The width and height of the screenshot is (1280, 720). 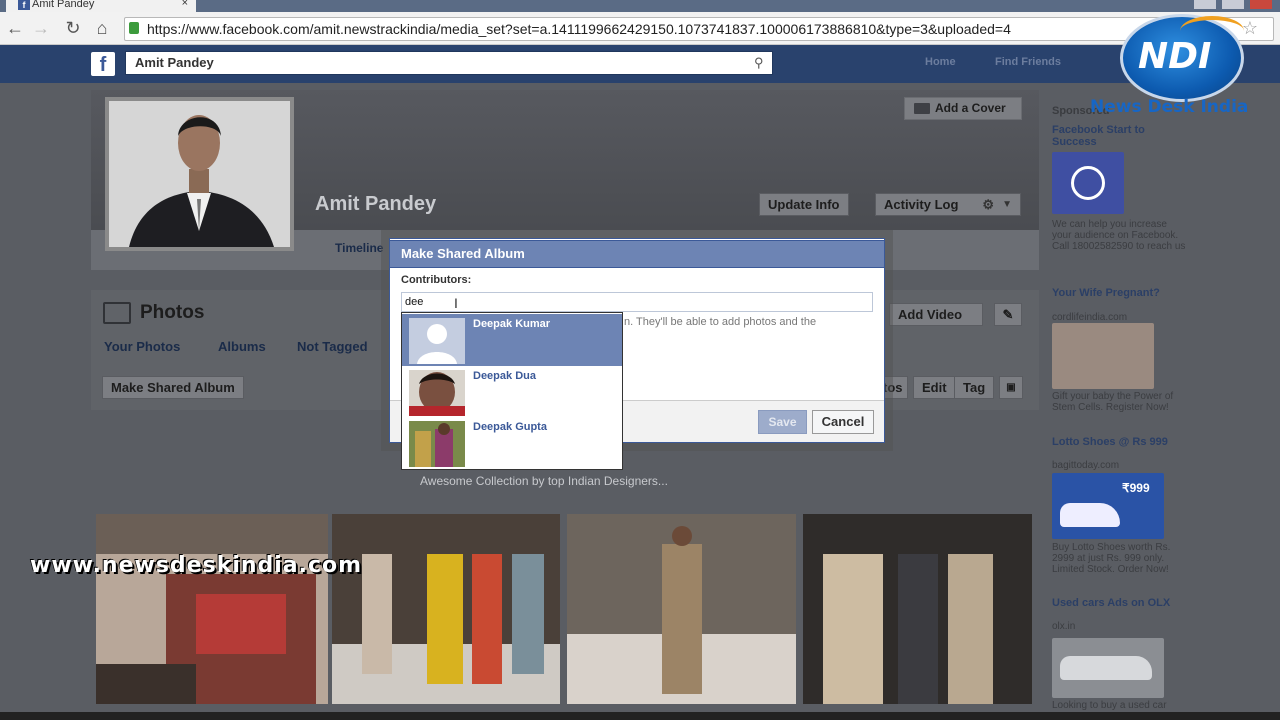 I want to click on shoe-icon, so click(x=1090, y=515).